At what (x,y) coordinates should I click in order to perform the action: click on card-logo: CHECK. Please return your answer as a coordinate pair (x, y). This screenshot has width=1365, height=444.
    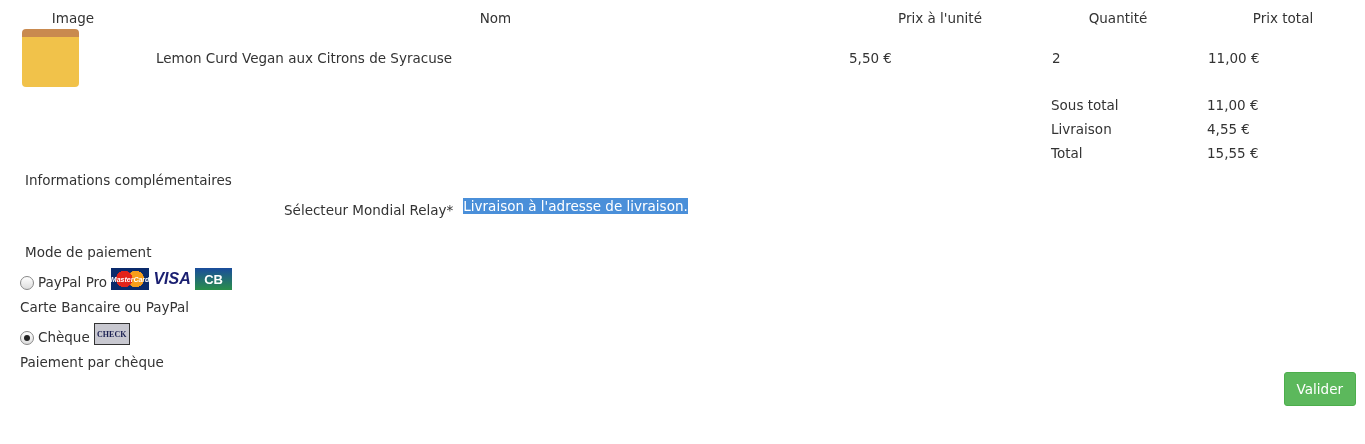
    Looking at the image, I should click on (111, 334).